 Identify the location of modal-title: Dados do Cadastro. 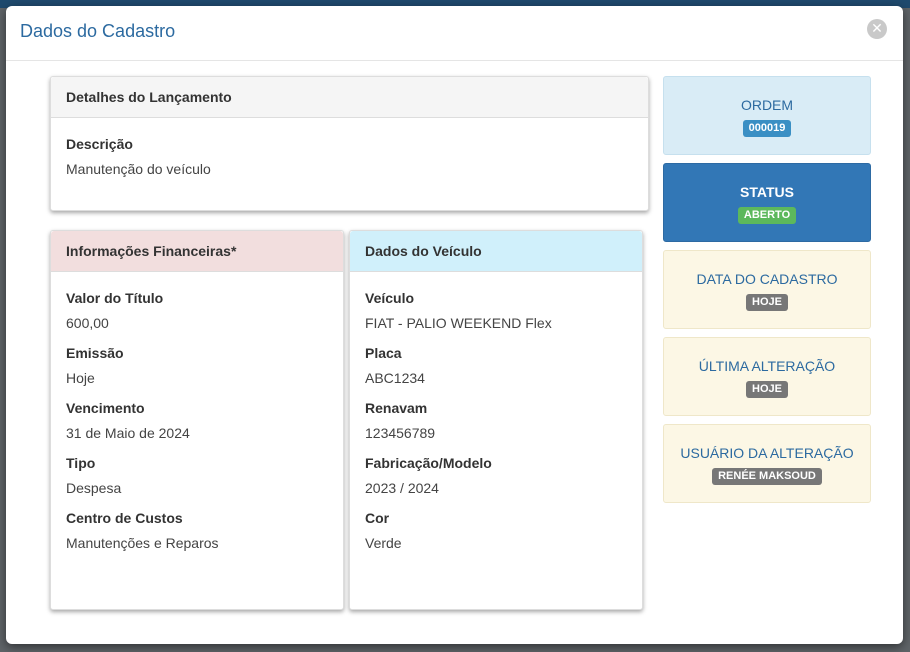
(98, 31).